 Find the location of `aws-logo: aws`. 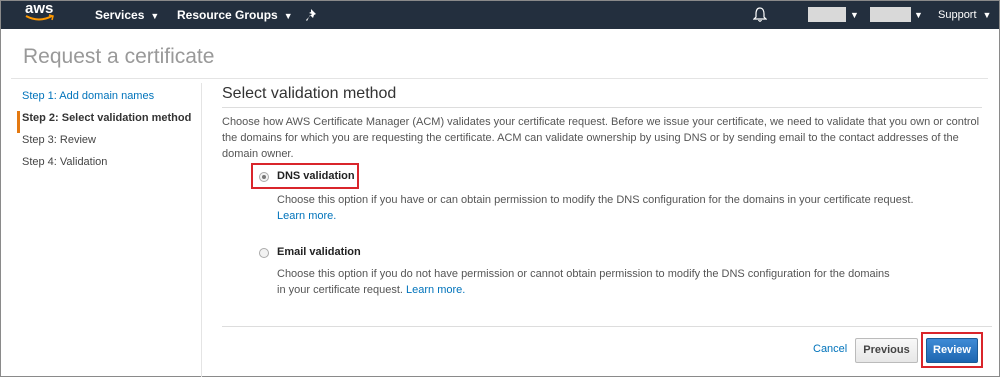

aws-logo: aws is located at coordinates (42, 13).